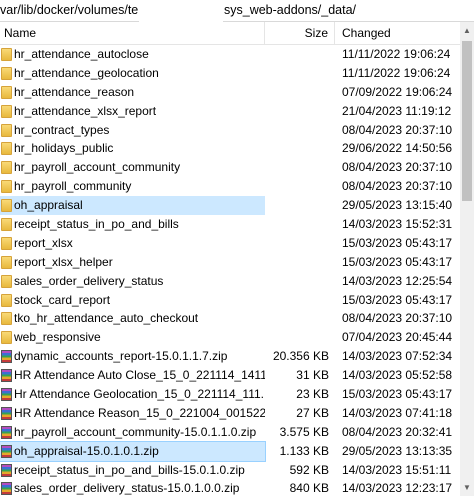 Image resolution: width=474 pixels, height=498 pixels. What do you see at coordinates (397, 337) in the screenshot?
I see `file-changed: 07/04/2023 20:45:44` at bounding box center [397, 337].